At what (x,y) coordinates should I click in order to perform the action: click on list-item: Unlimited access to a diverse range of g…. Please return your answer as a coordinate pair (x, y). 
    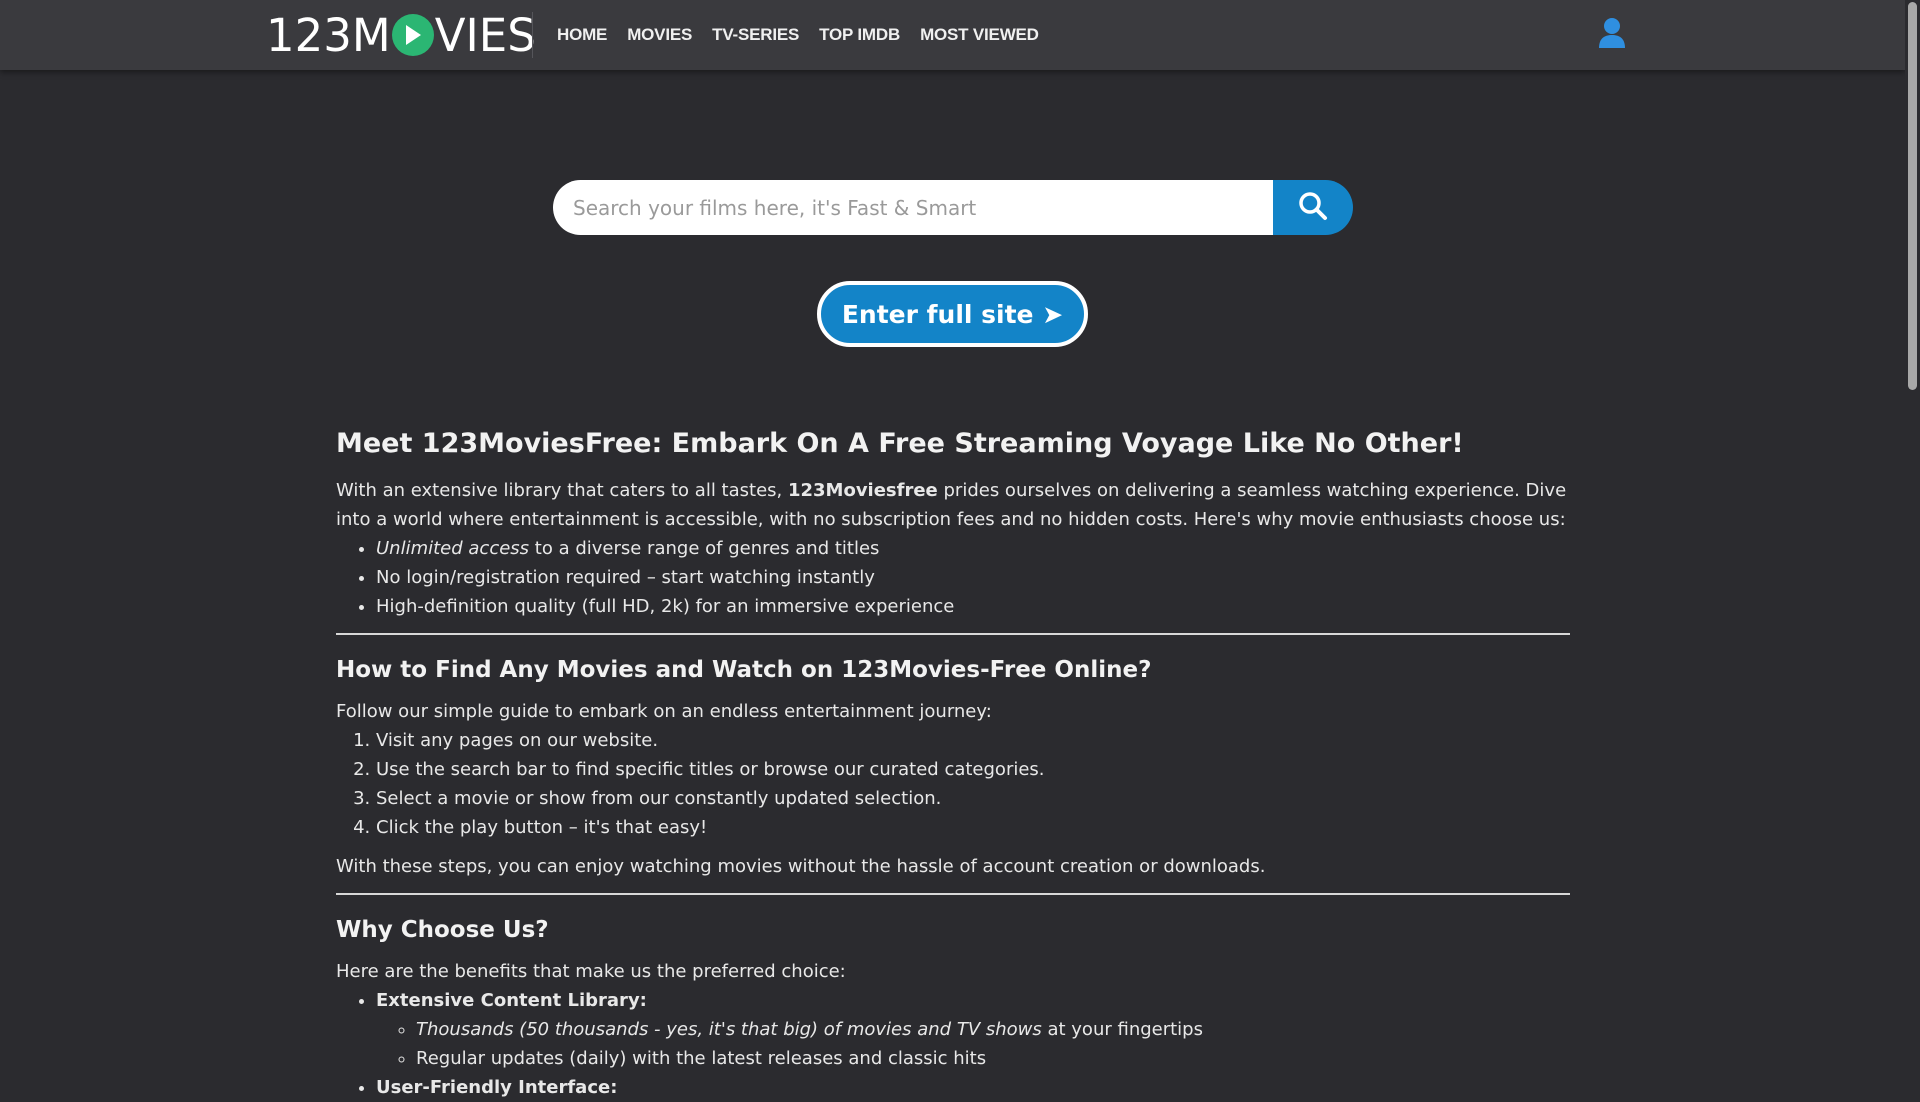
    Looking at the image, I should click on (973, 548).